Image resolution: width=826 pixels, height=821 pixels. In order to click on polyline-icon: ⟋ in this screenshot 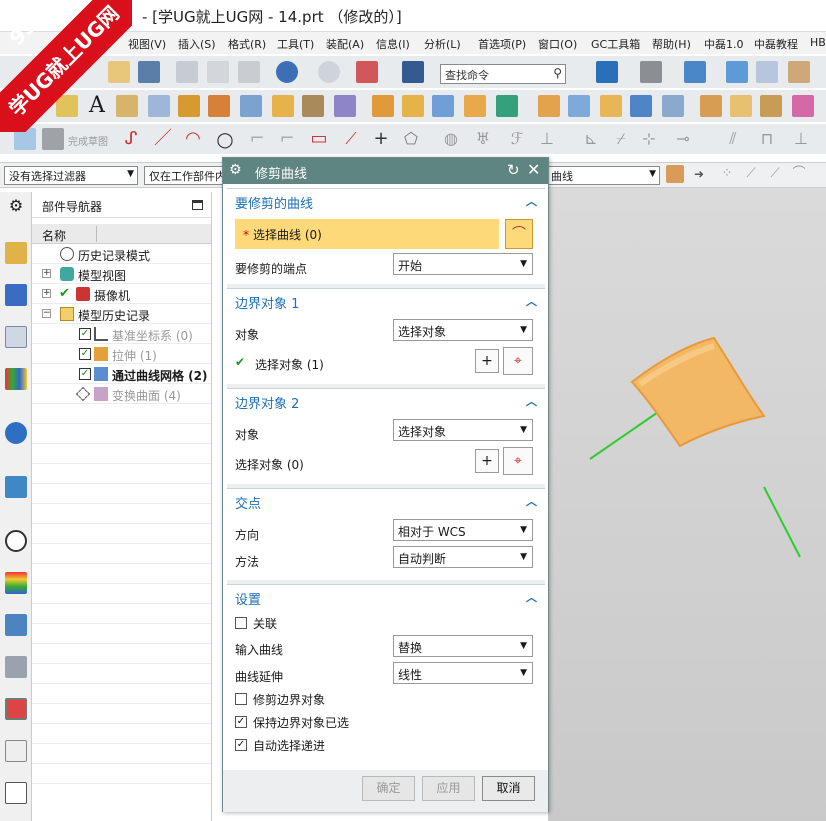, I will do `click(351, 139)`.